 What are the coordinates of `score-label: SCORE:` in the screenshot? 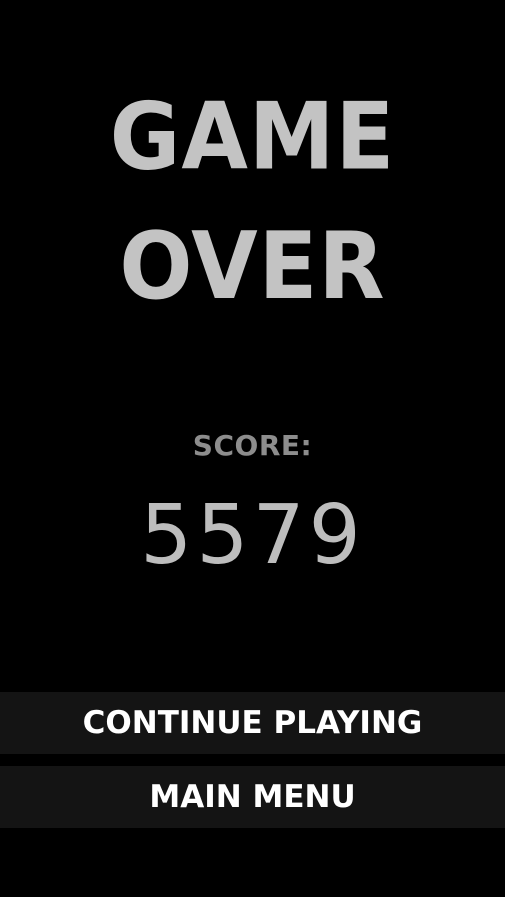 It's located at (252, 445).